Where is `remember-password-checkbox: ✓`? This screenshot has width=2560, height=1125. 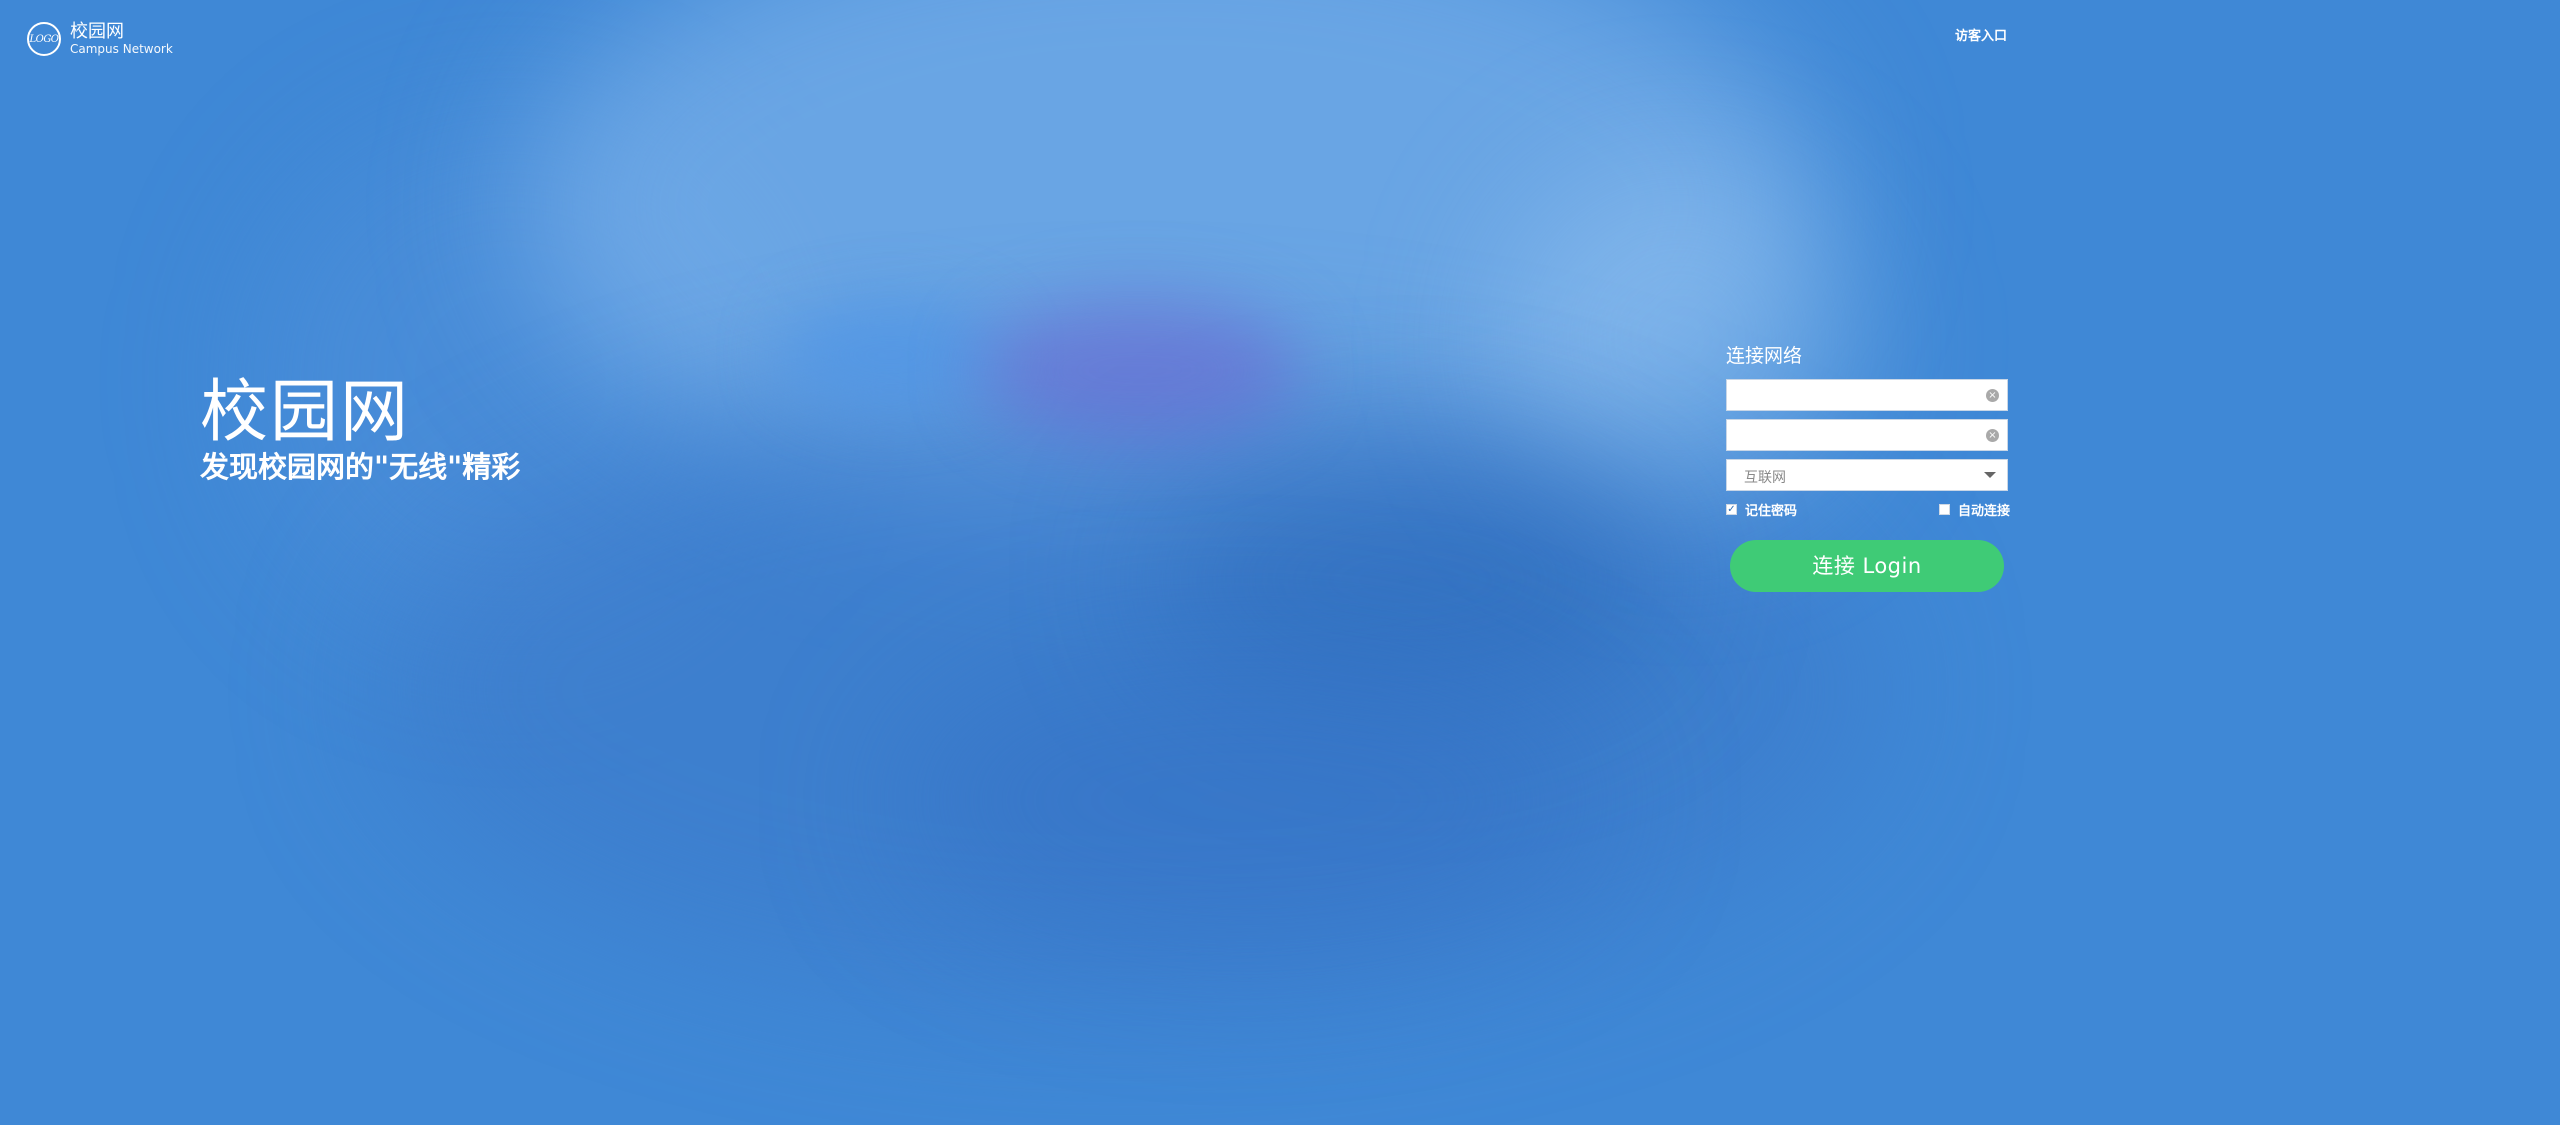 remember-password-checkbox: ✓ is located at coordinates (1731, 509).